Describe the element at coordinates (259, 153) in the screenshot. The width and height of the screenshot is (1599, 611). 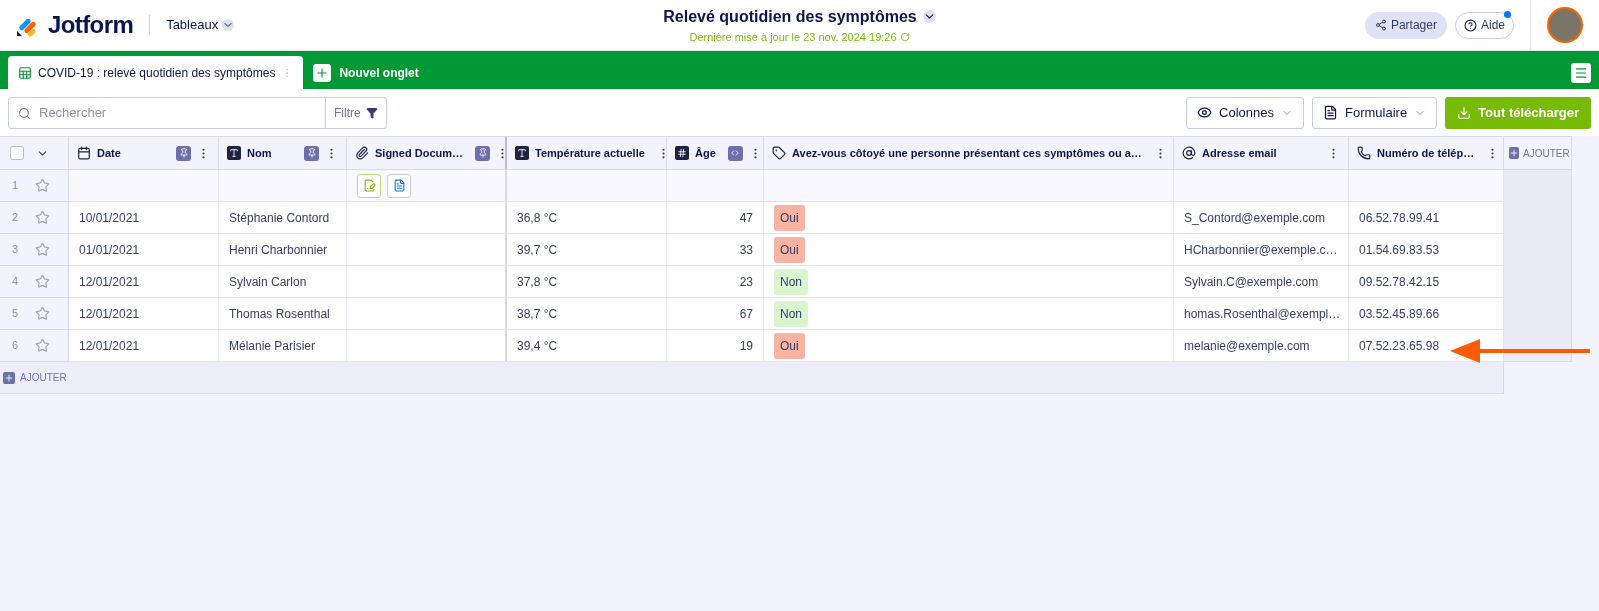
I see `column-label: Nom` at that location.